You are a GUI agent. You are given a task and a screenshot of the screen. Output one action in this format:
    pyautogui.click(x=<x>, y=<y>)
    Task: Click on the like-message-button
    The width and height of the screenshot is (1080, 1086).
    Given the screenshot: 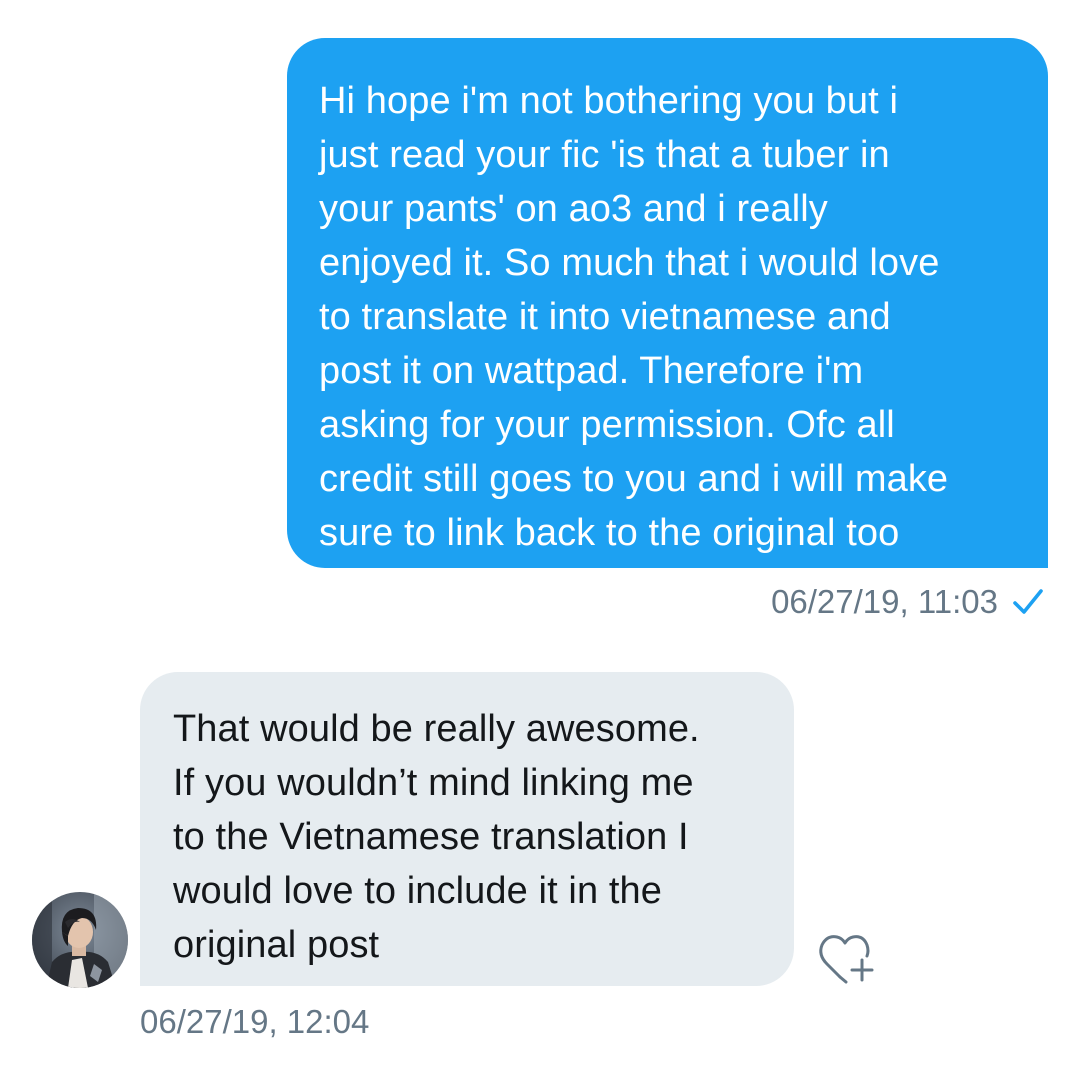 What is the action you would take?
    pyautogui.click(x=848, y=958)
    